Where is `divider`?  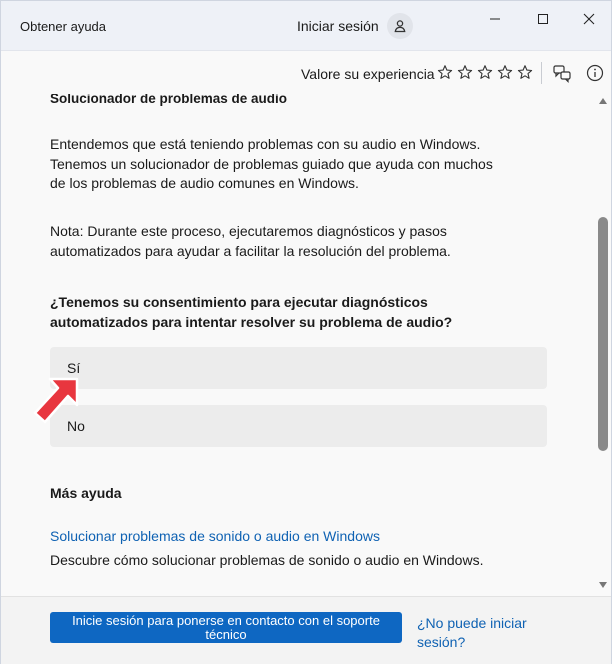 divider is located at coordinates (541, 73).